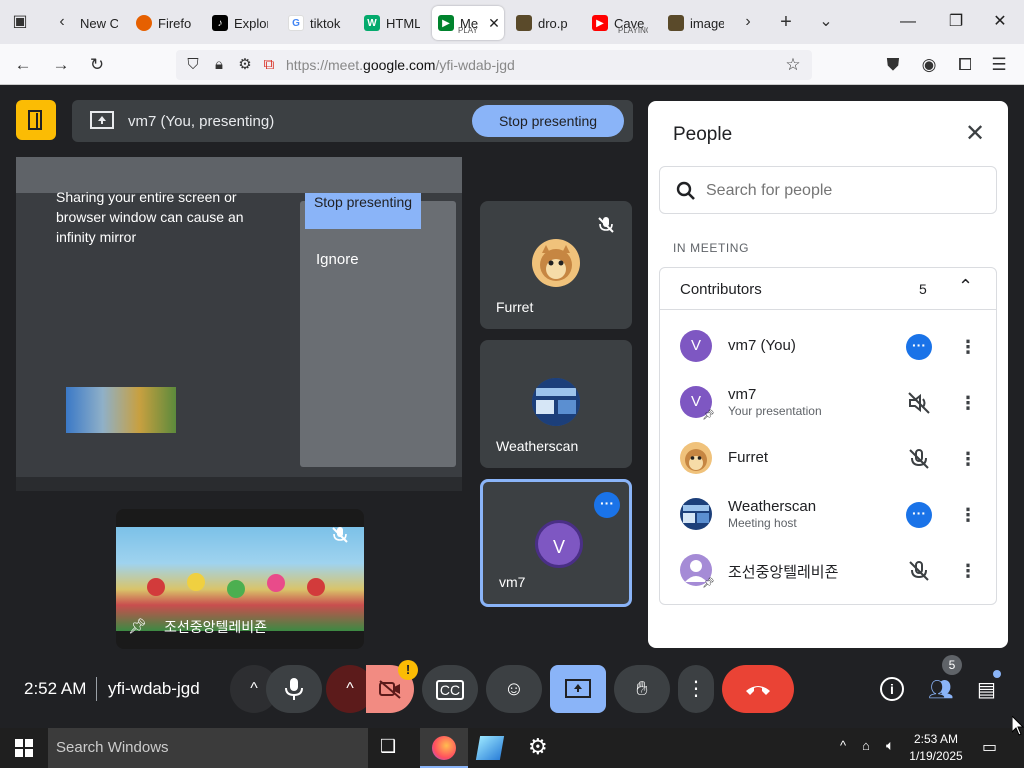  What do you see at coordinates (696, 514) in the screenshot?
I see `avatar` at bounding box center [696, 514].